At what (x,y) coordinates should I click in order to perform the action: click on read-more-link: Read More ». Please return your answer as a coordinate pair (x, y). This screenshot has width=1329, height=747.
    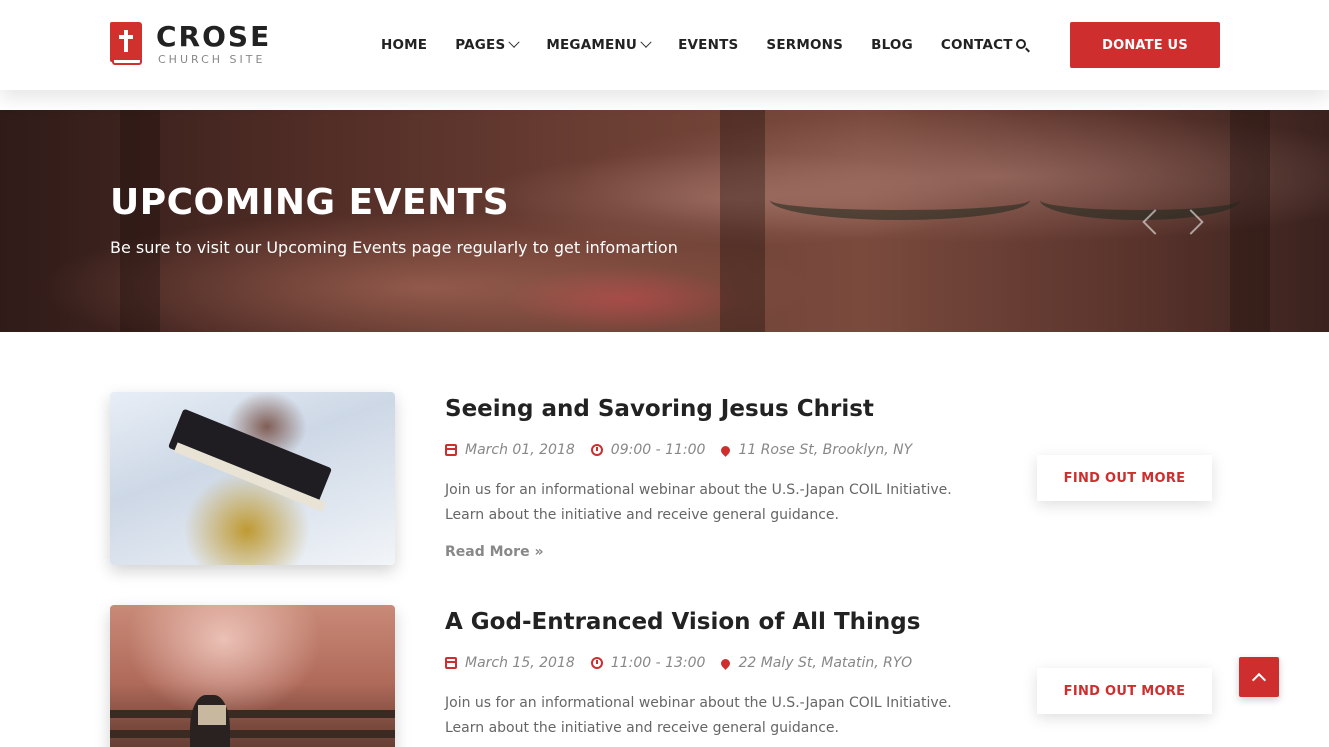
    Looking at the image, I should click on (494, 552).